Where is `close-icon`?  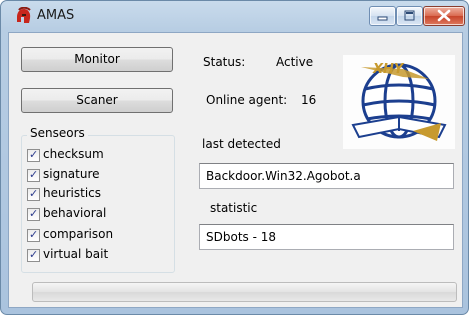
close-icon is located at coordinates (444, 15).